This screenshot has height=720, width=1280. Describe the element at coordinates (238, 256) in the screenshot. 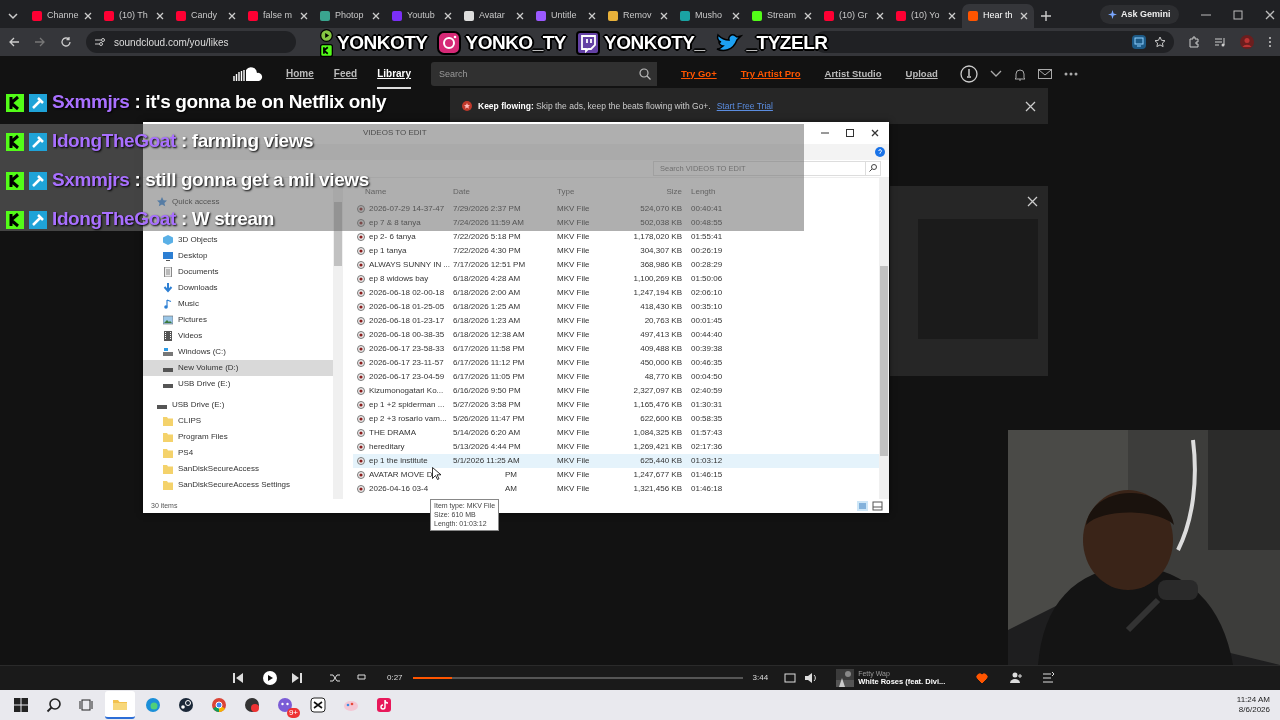

I see `nav-item: Desktop` at that location.